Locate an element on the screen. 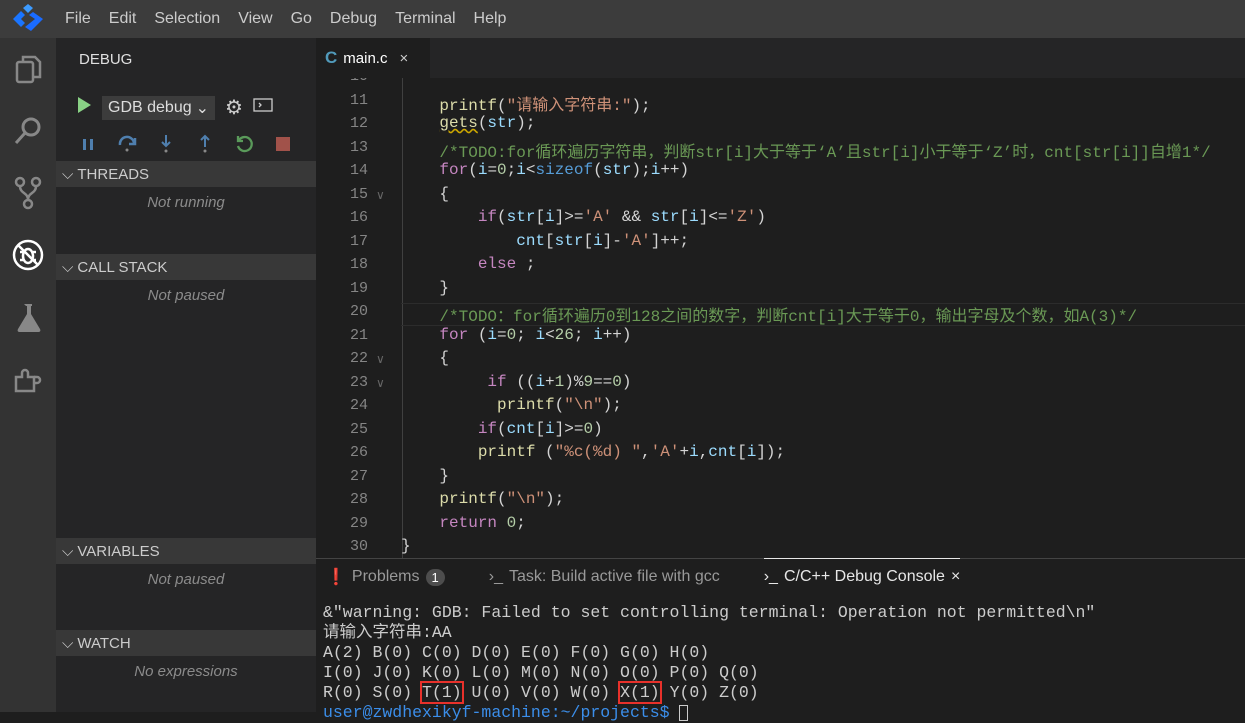  code-token: ); is located at coordinates (555, 499).